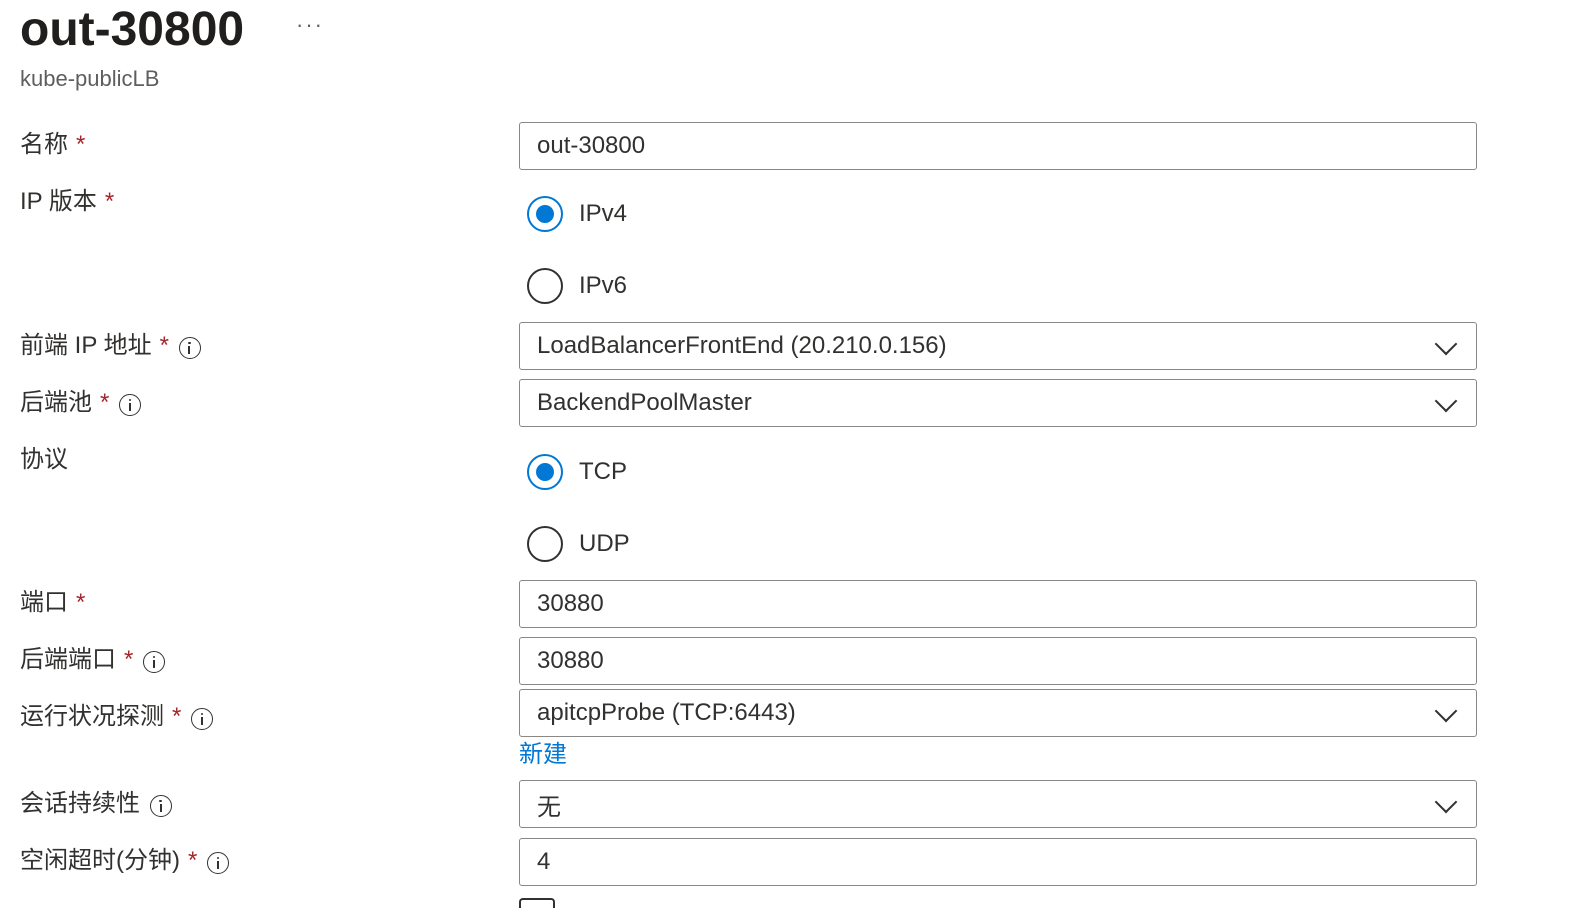 The height and width of the screenshot is (908, 1571). I want to click on ipv4-radio-label: IPv4, so click(603, 213).